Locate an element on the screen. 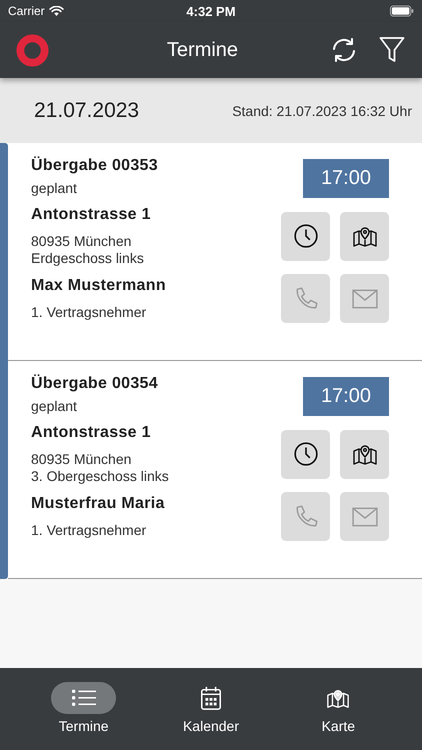 The width and height of the screenshot is (422, 750). ring-logo-icon is located at coordinates (32, 50).